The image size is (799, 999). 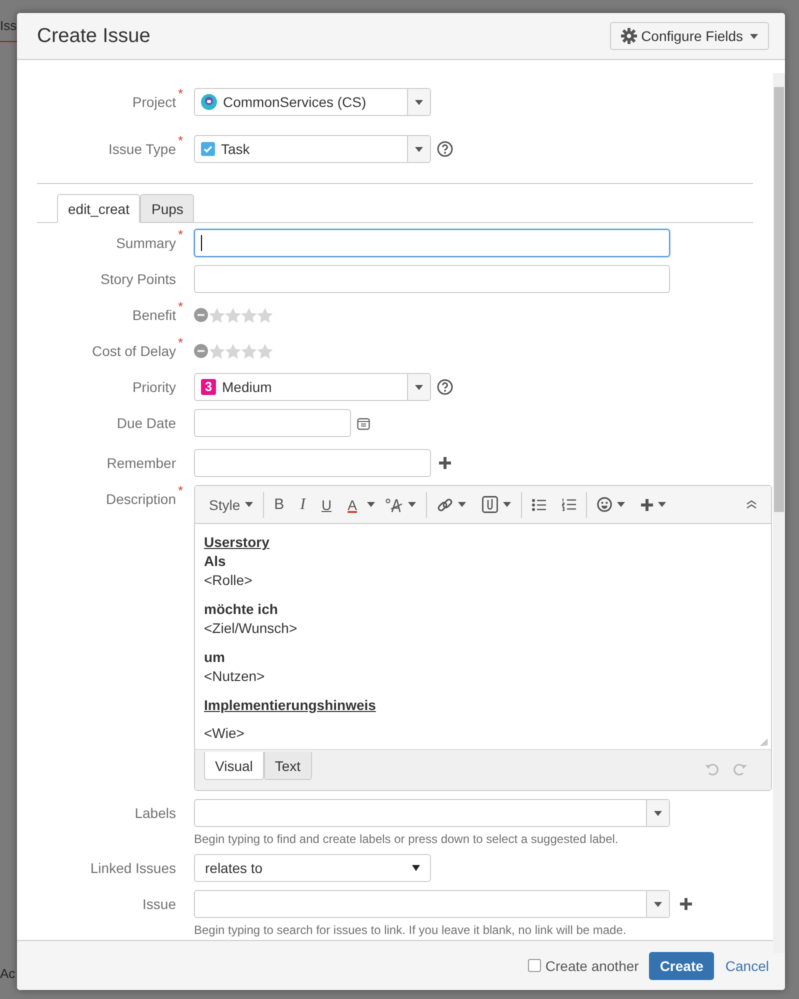 What do you see at coordinates (251, 628) in the screenshot?
I see `editor-text: <Ziel/Wunsch>` at bounding box center [251, 628].